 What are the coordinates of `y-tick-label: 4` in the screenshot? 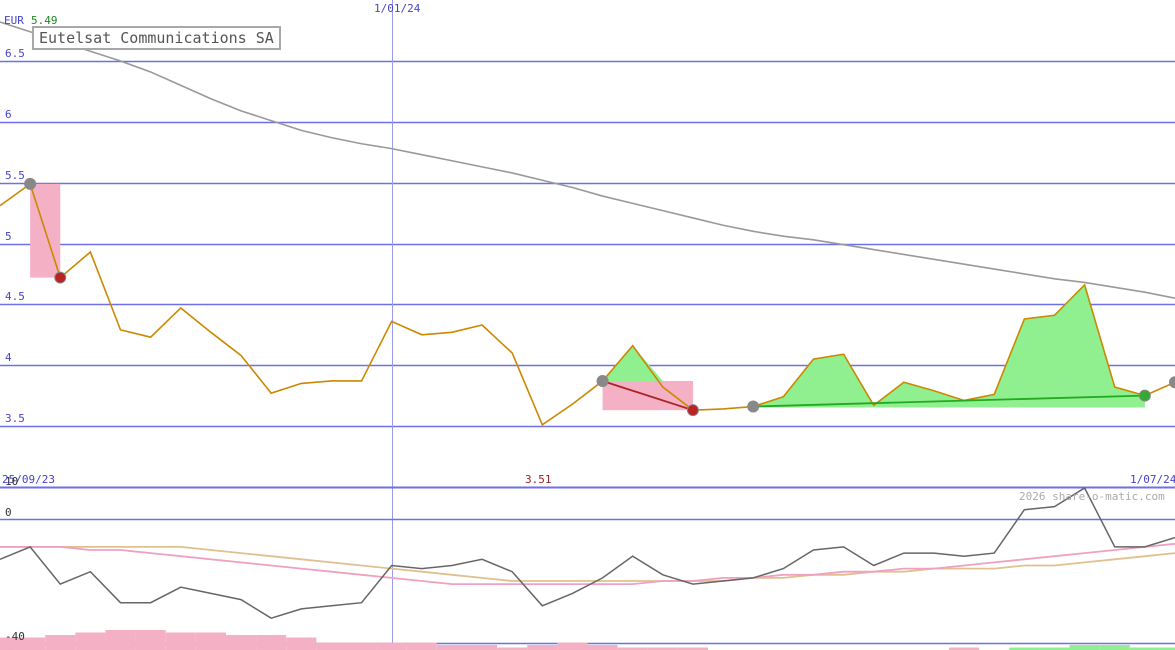 It's located at (8, 357).